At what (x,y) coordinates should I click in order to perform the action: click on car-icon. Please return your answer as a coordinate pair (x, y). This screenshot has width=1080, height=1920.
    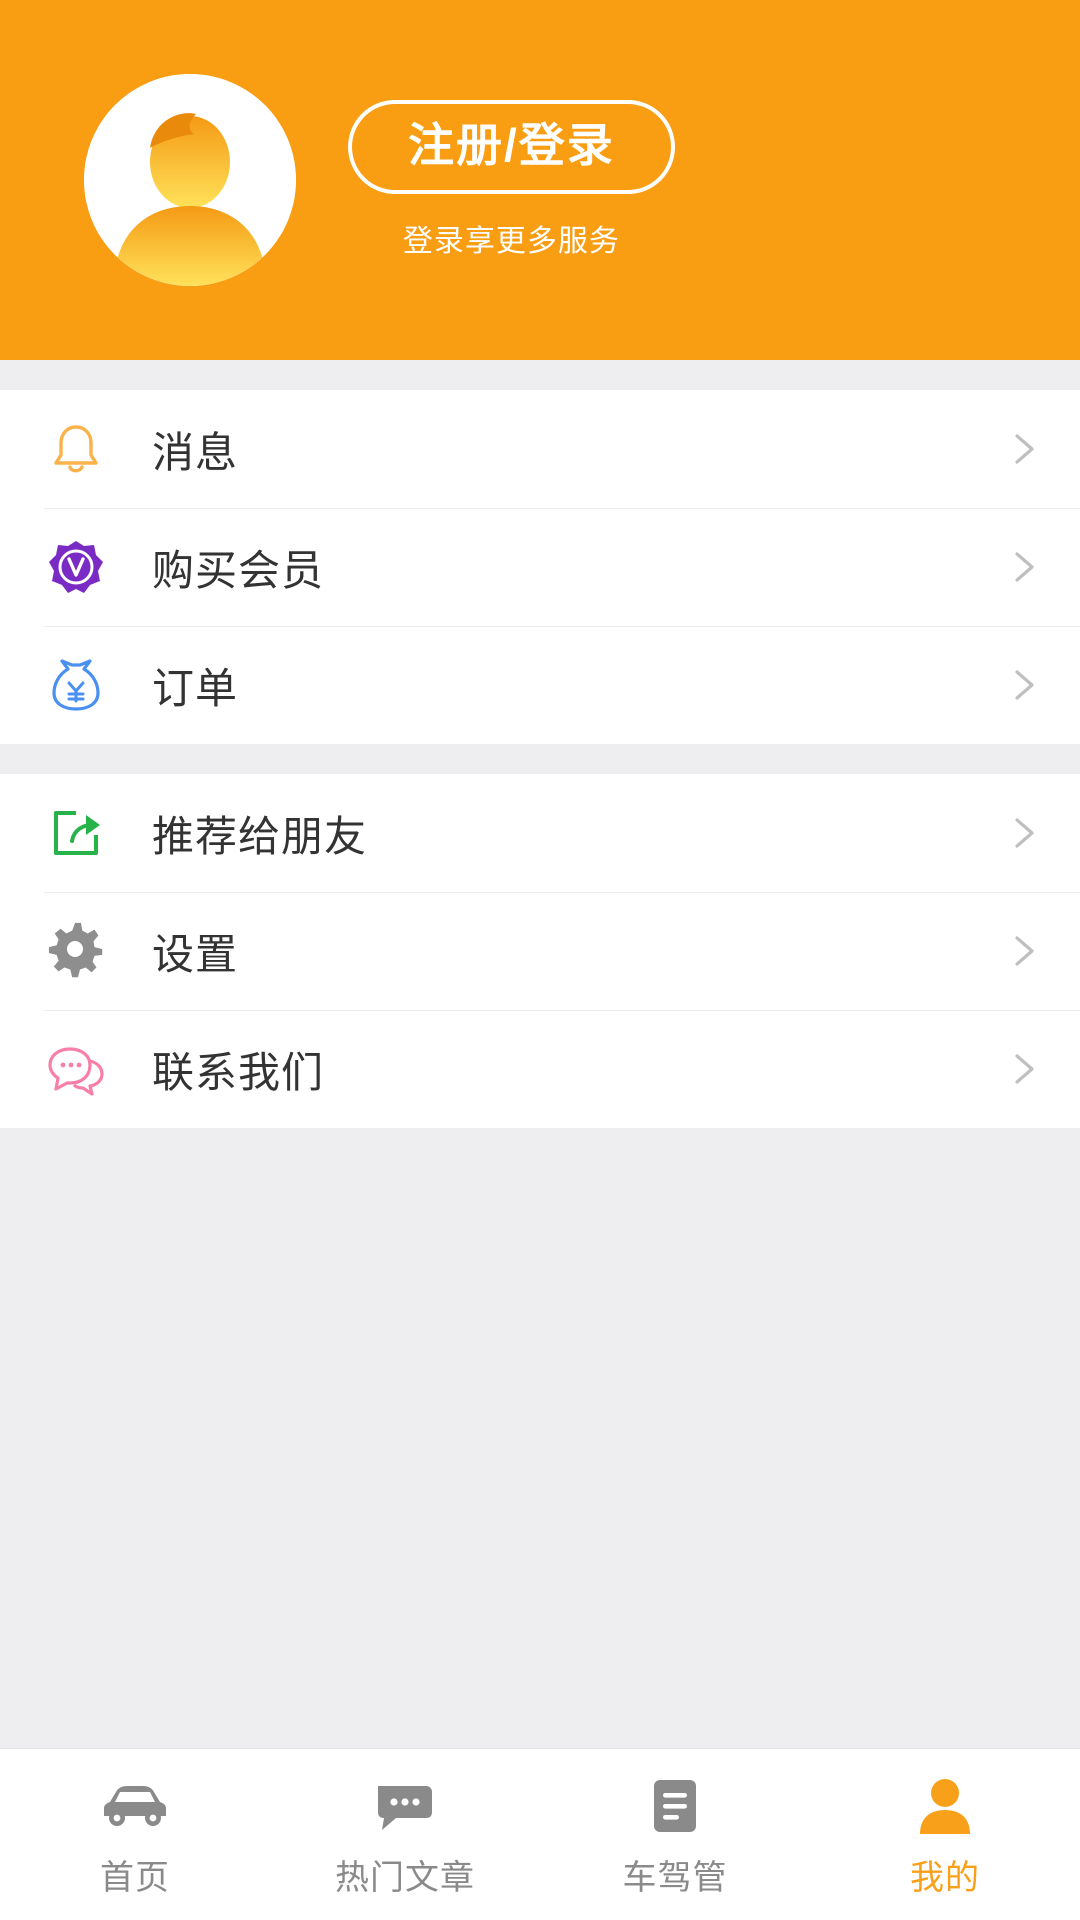
    Looking at the image, I should click on (135, 1803).